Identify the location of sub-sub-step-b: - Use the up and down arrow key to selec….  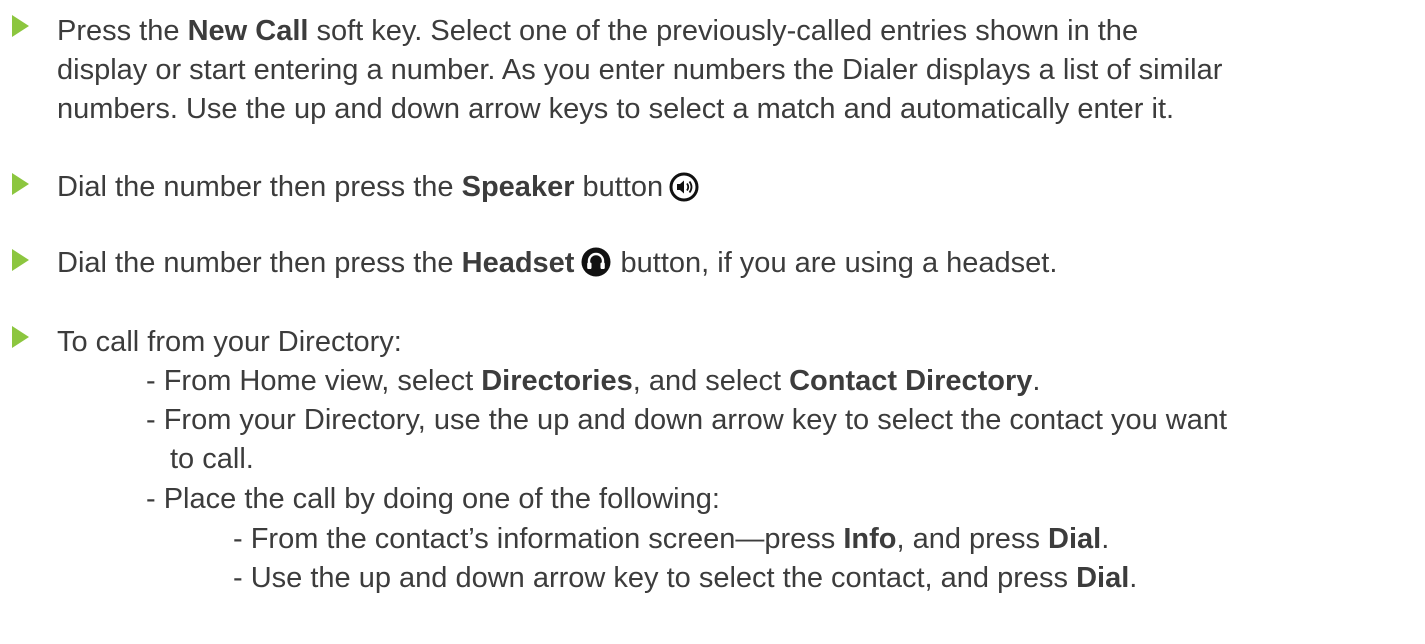
(685, 578).